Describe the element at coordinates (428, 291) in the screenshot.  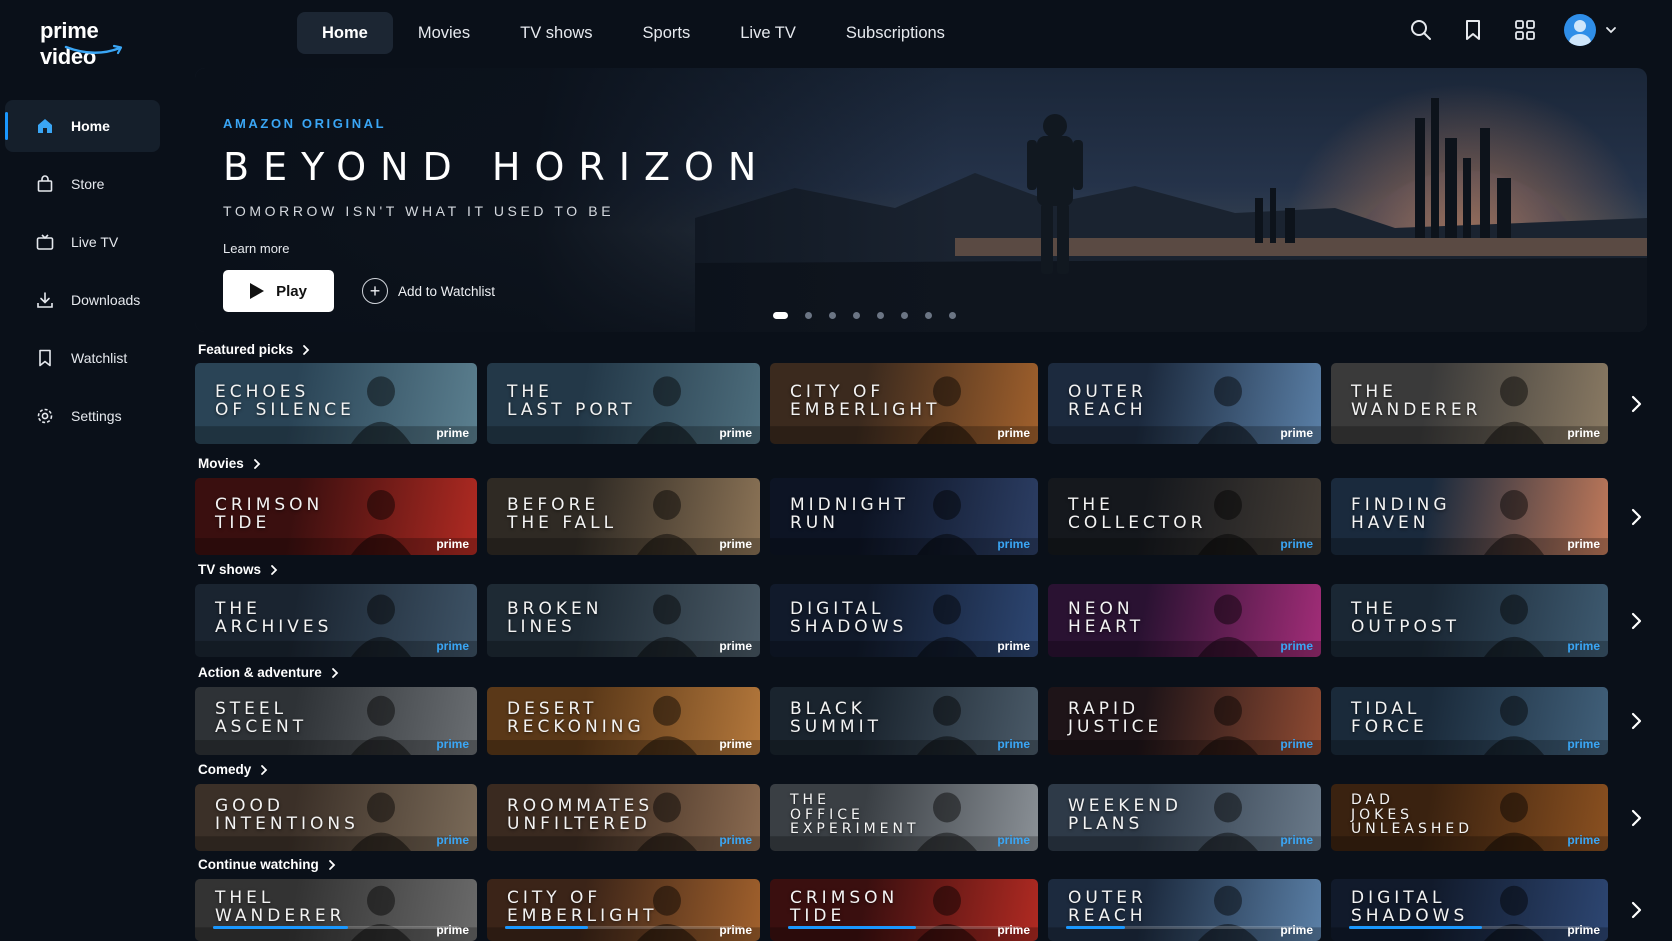
I see `add-to-watchlist-button: + Add to Watchlist` at that location.